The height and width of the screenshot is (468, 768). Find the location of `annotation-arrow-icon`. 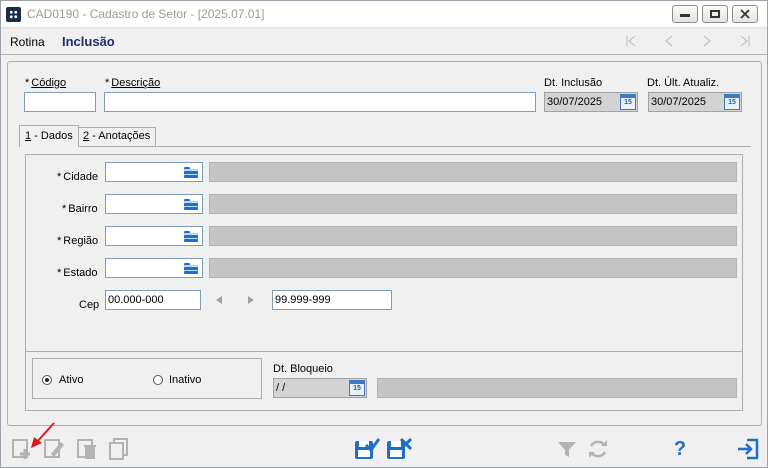

annotation-arrow-icon is located at coordinates (43, 435).